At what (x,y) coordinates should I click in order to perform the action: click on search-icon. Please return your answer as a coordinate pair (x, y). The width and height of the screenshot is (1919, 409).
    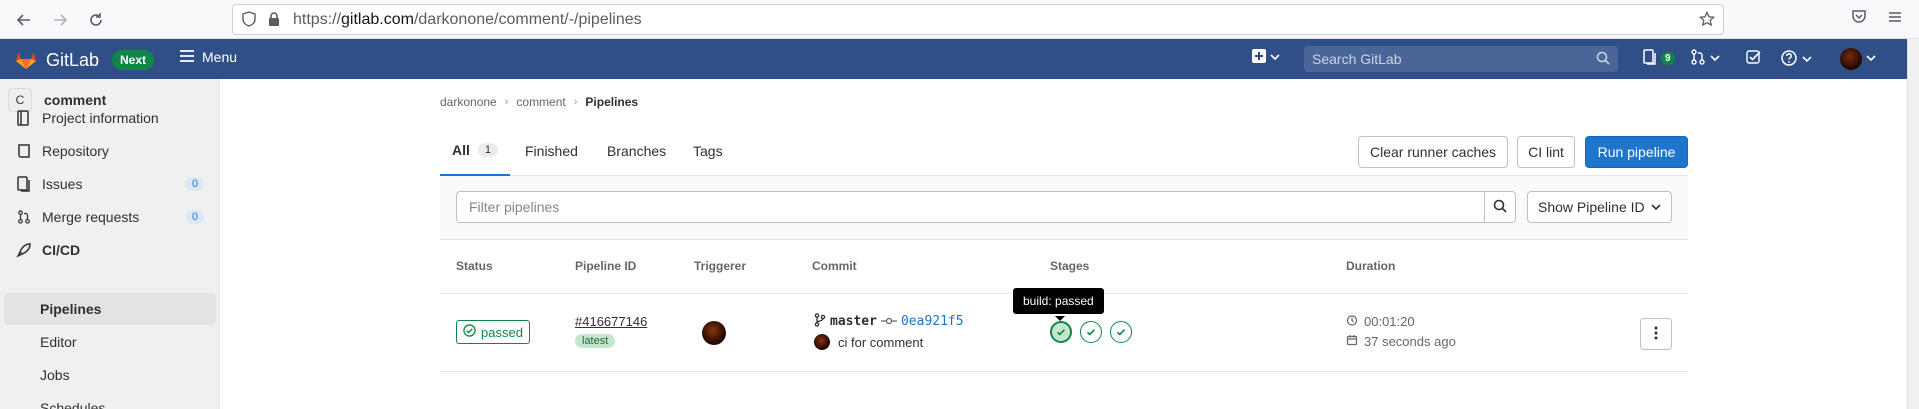
    Looking at the image, I should click on (1500, 207).